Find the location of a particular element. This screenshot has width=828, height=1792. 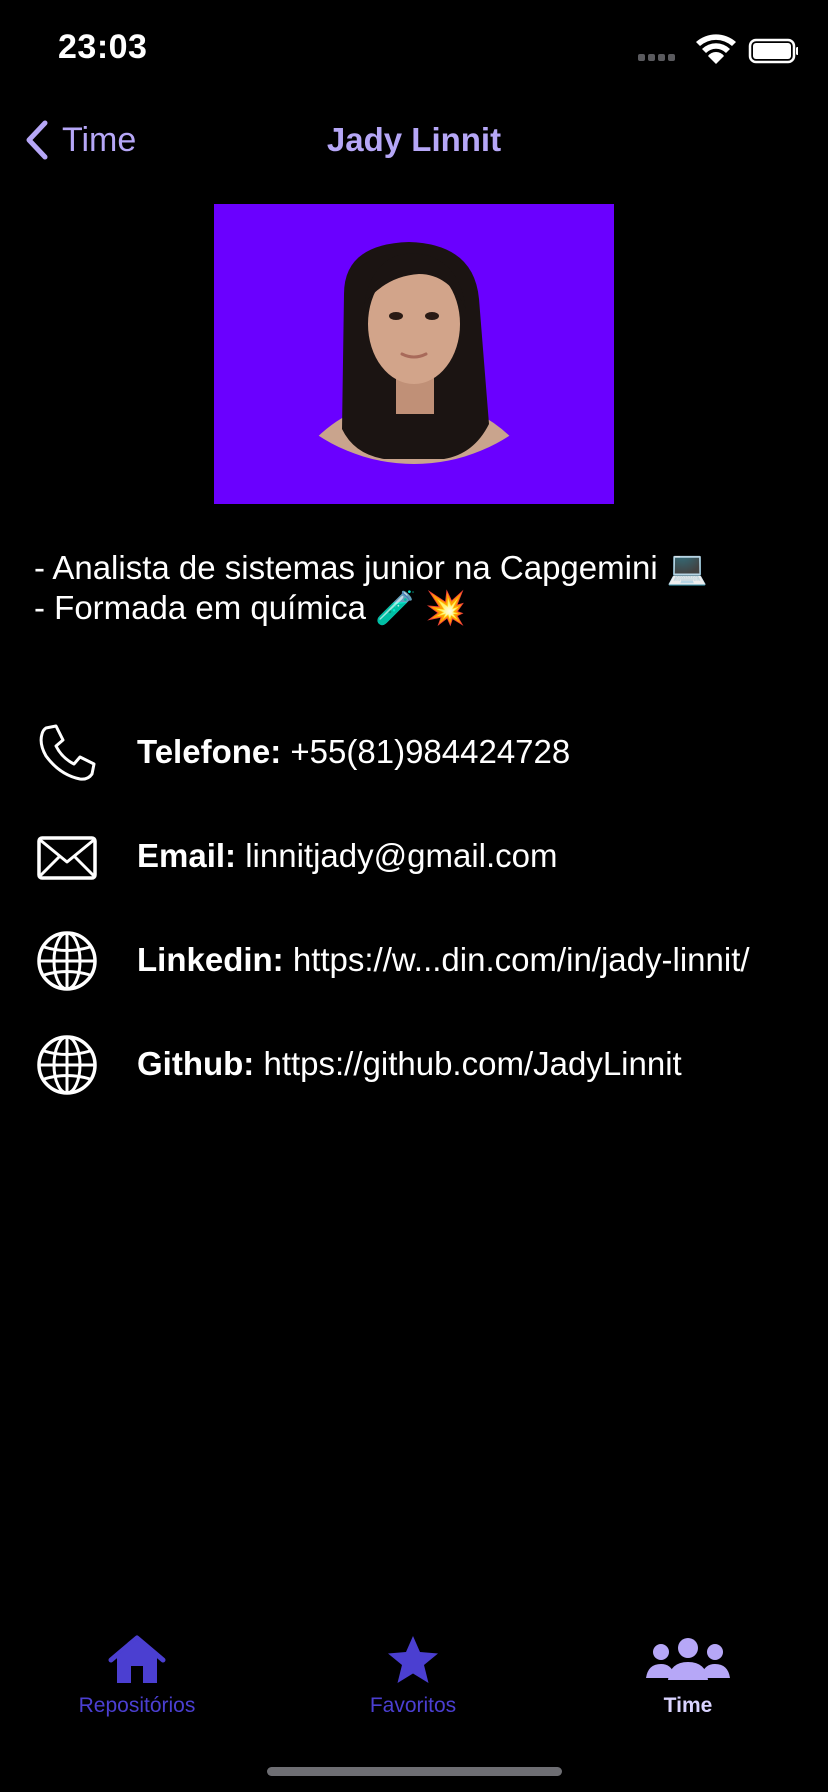

back-button-label: Time is located at coordinates (99, 139).